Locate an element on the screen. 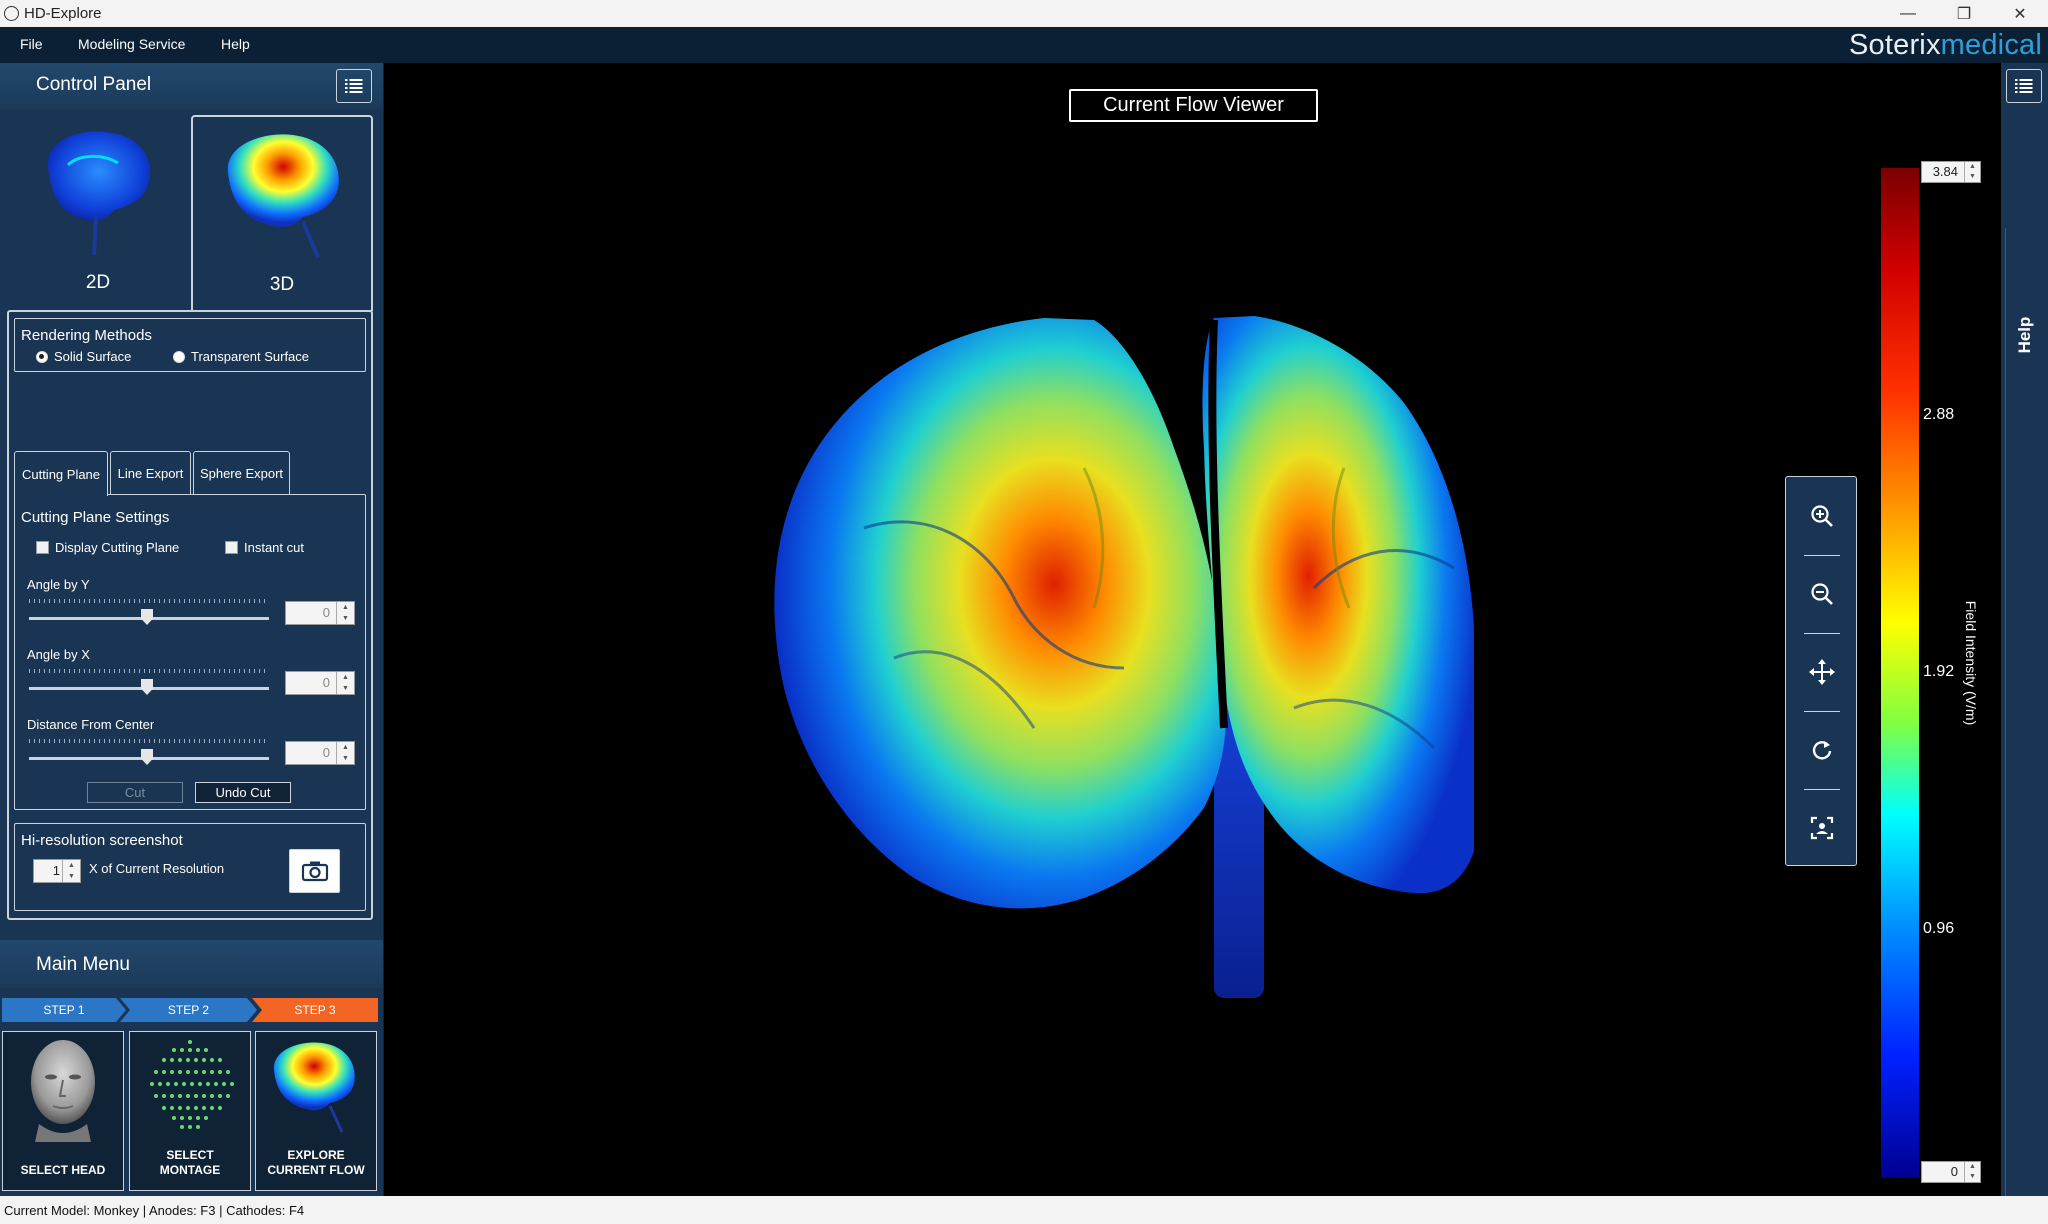 This screenshot has width=2048, height=1224. solid-surface-label: Solid Surface is located at coordinates (93, 356).